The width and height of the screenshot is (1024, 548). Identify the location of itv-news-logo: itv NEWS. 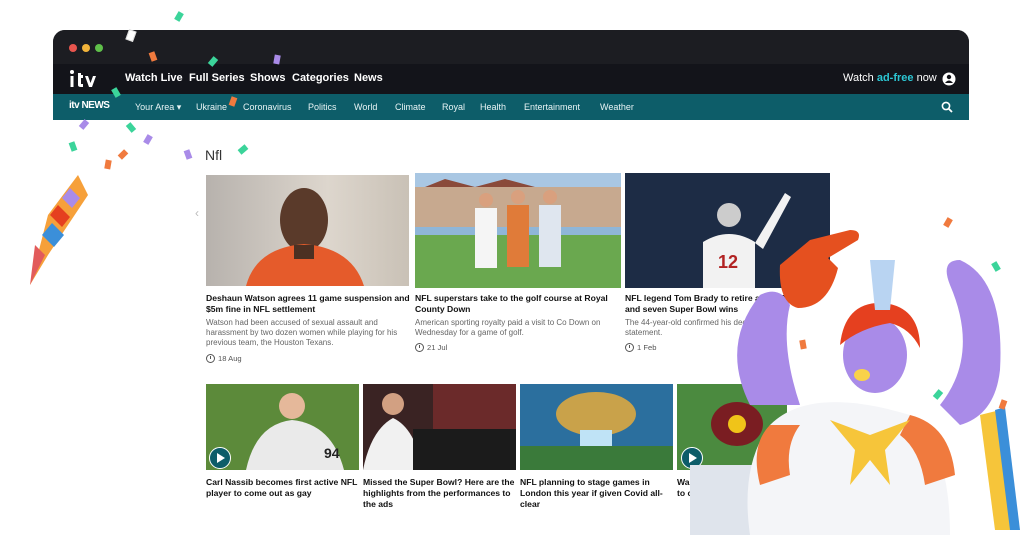
(89, 105).